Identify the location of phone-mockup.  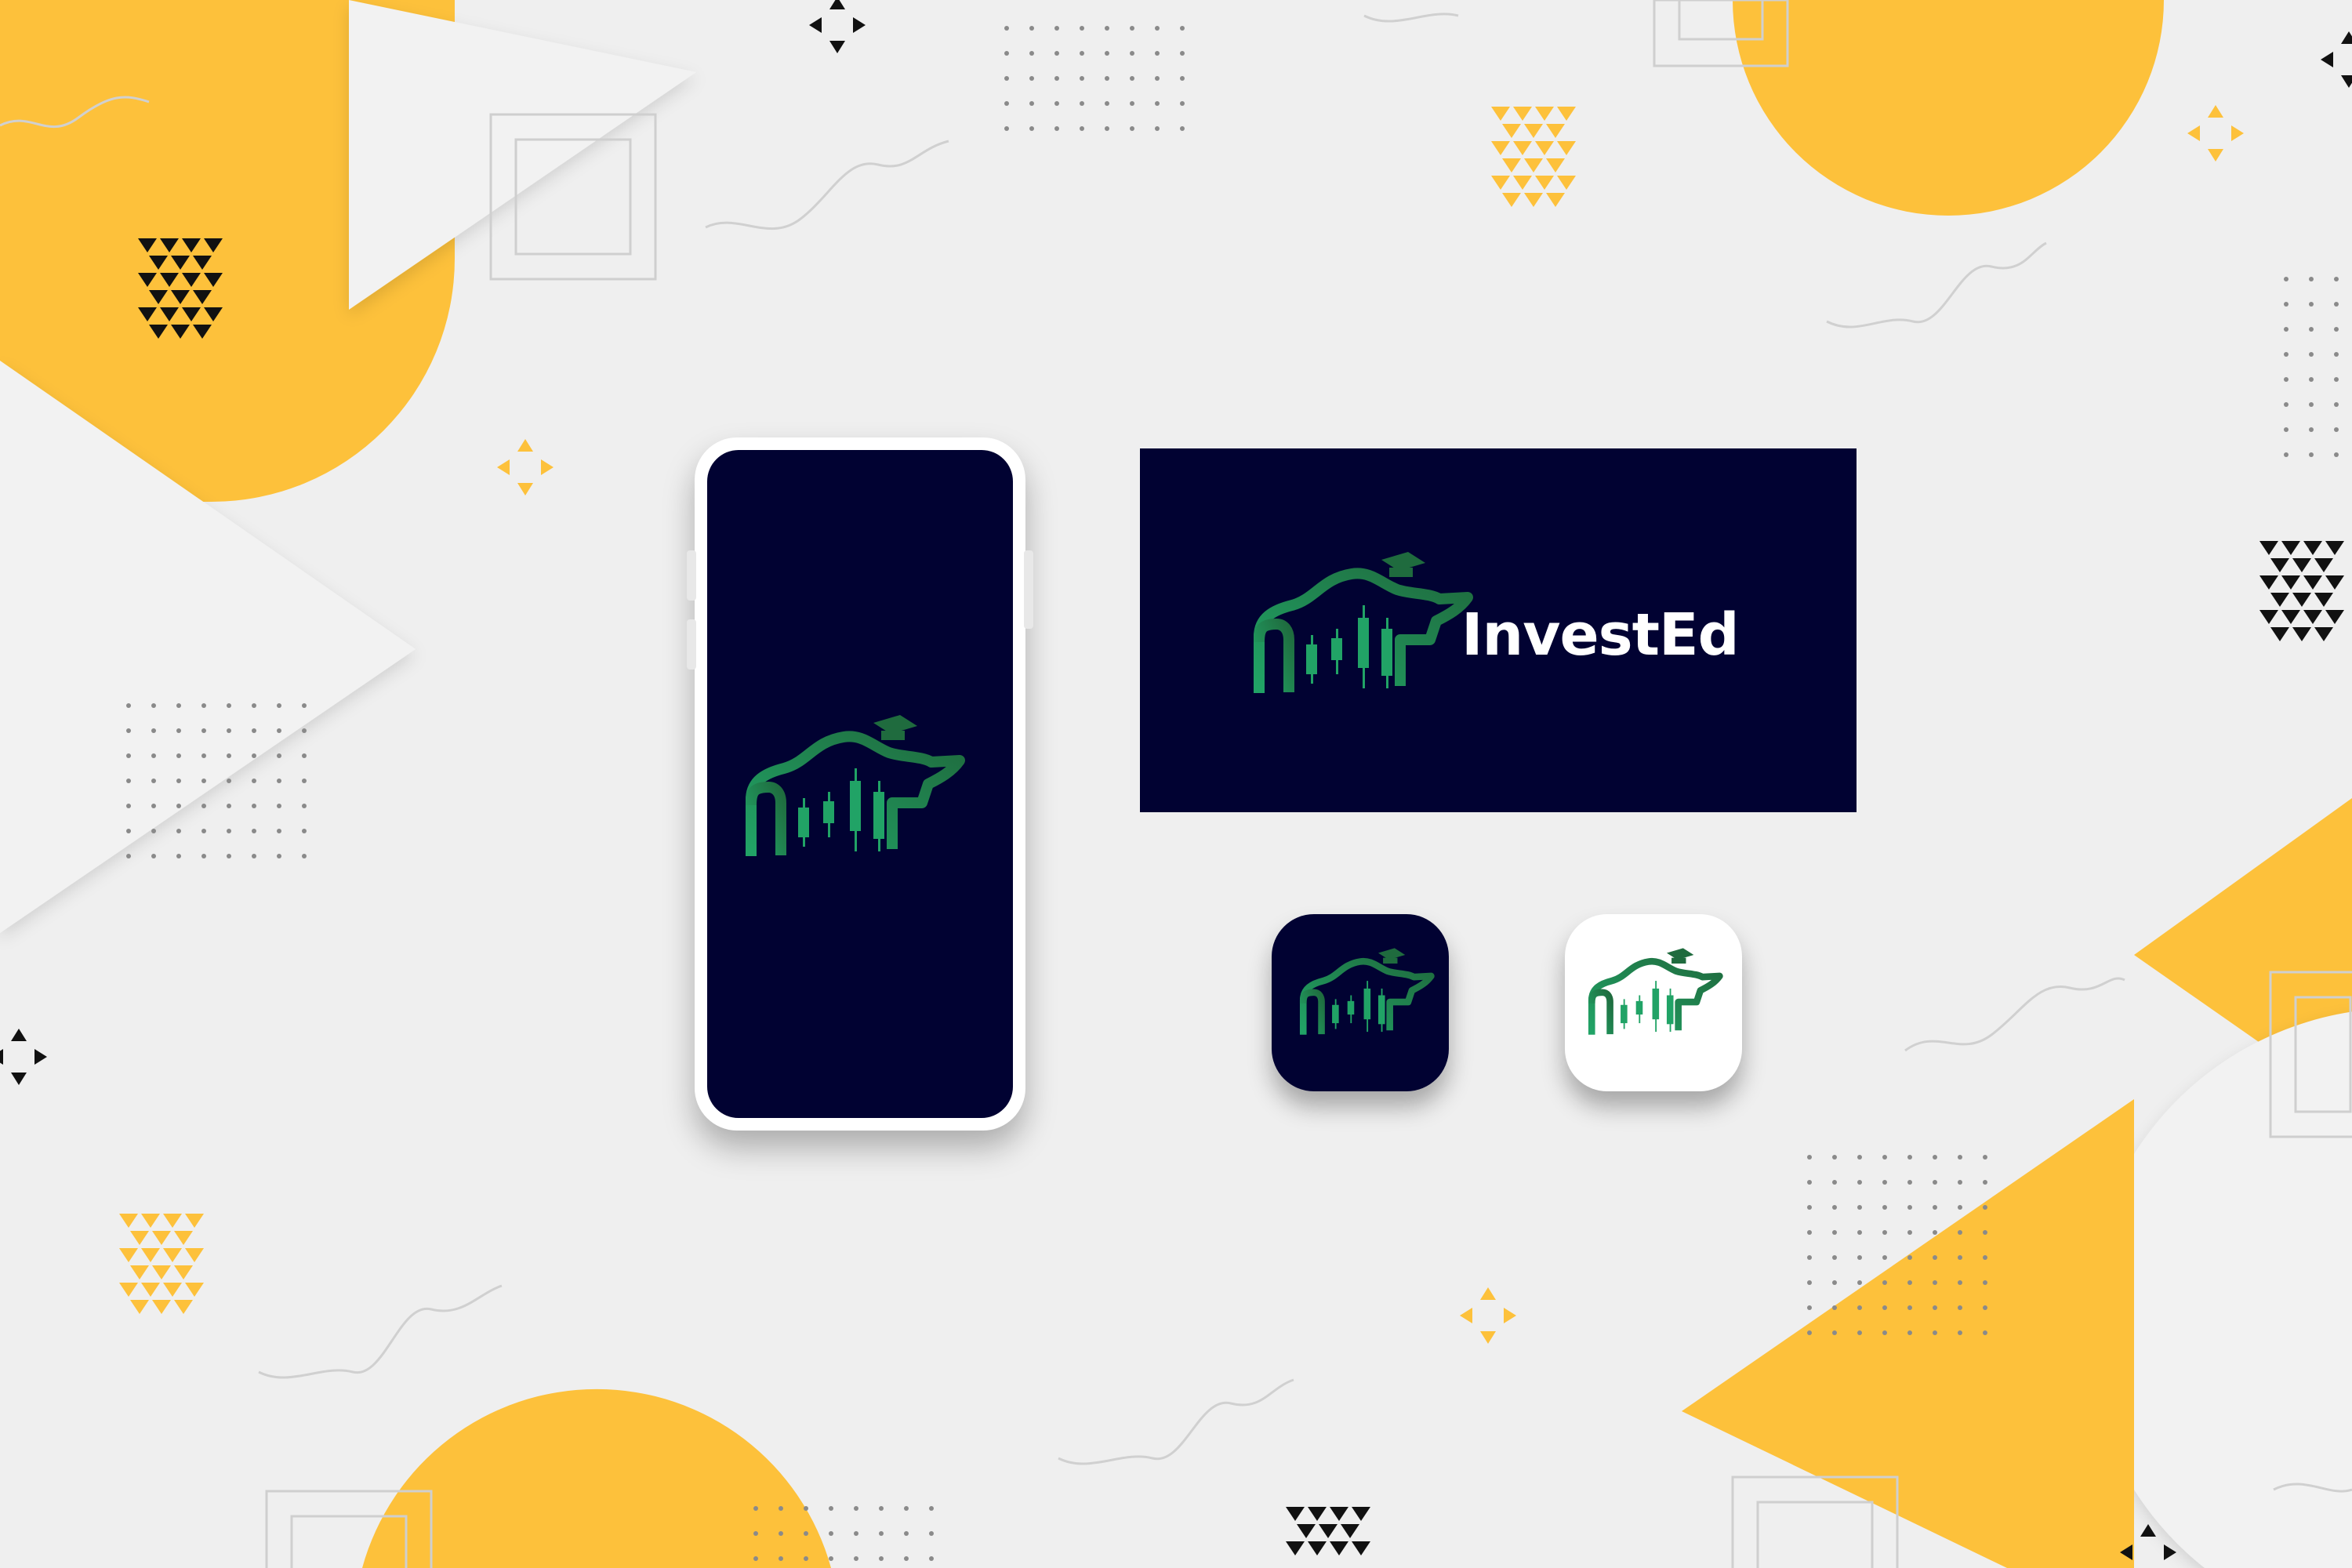
(860, 784).